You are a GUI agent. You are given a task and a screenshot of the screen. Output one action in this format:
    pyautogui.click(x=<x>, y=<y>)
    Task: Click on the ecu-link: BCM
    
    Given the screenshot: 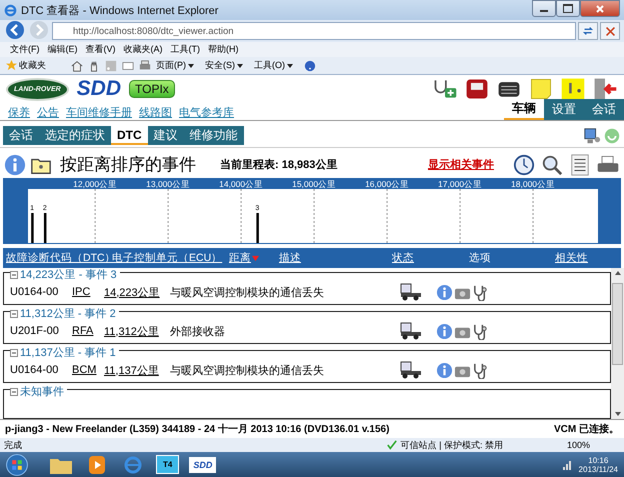 What is the action you would take?
    pyautogui.click(x=86, y=370)
    